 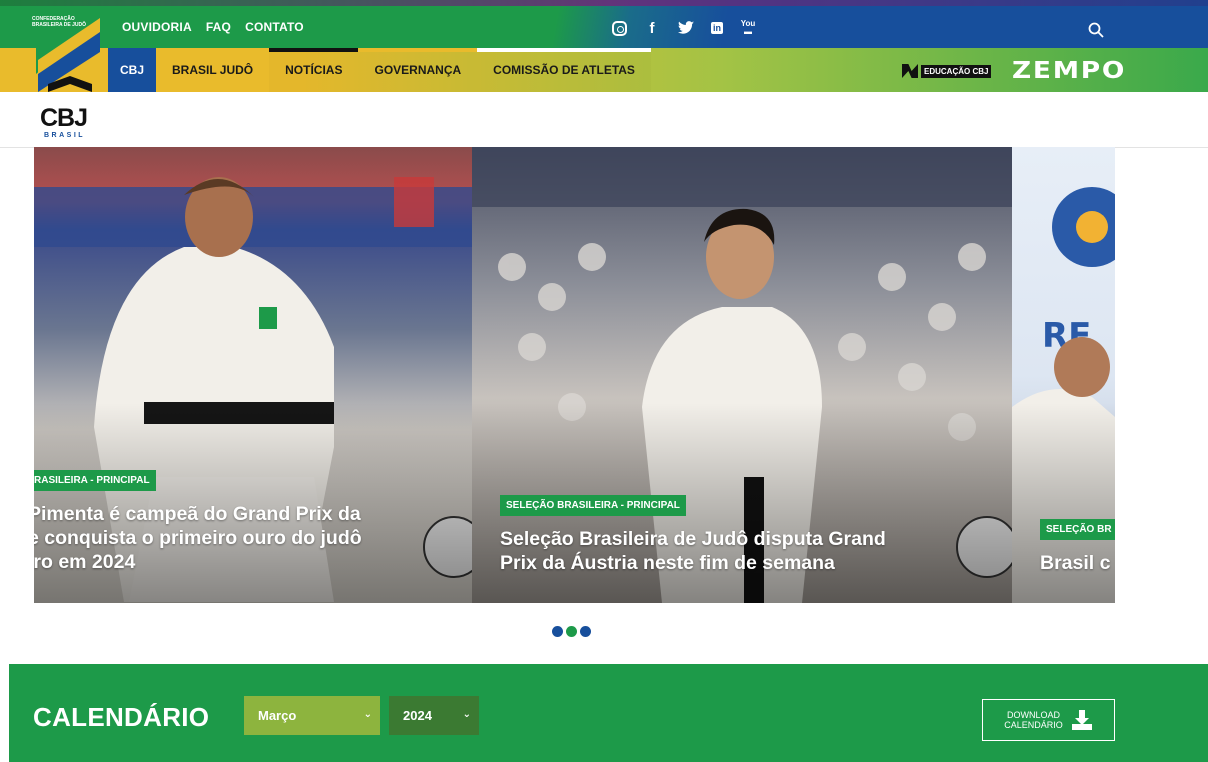 I want to click on calendar-title: CALENDÁRIO, so click(x=121, y=717).